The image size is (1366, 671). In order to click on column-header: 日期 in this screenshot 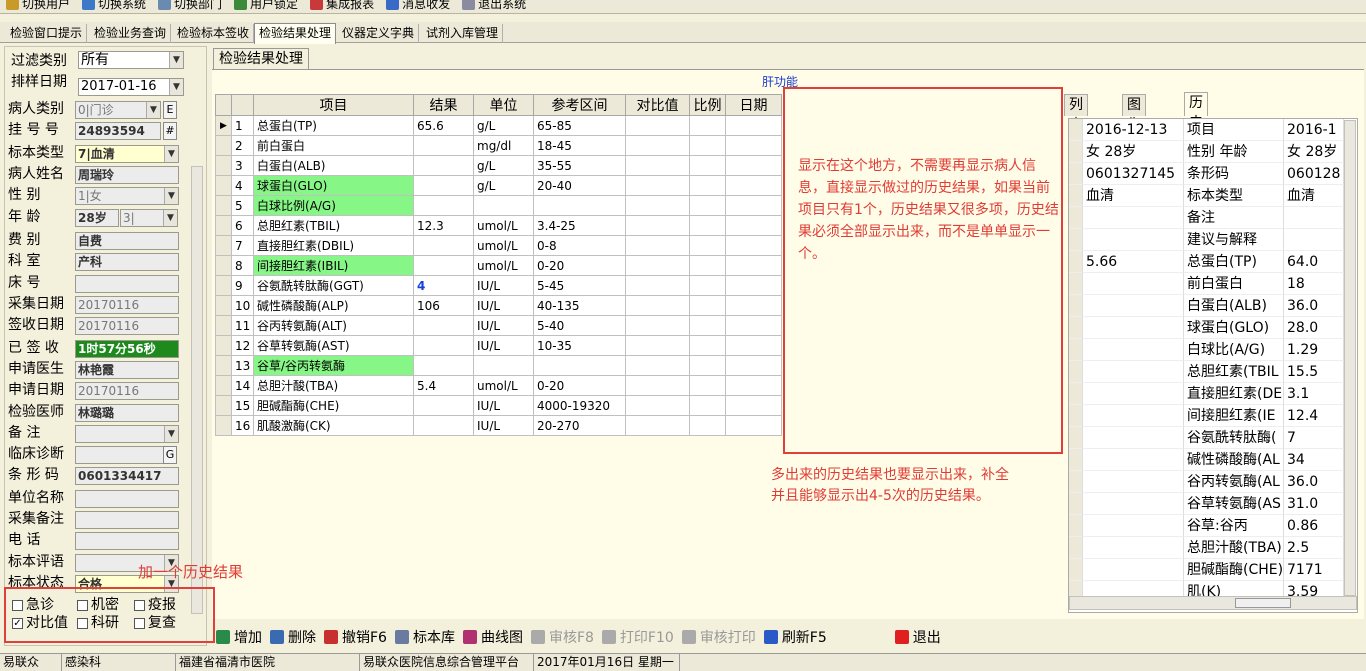, I will do `click(753, 105)`.